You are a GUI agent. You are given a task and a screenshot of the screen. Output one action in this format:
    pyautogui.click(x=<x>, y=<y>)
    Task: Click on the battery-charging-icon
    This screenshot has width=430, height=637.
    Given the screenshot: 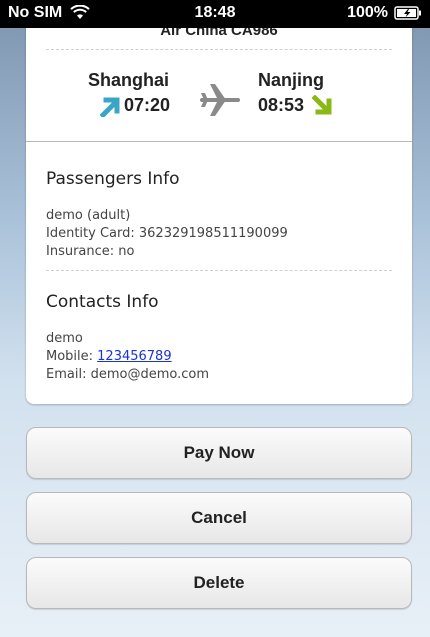 What is the action you would take?
    pyautogui.click(x=408, y=13)
    